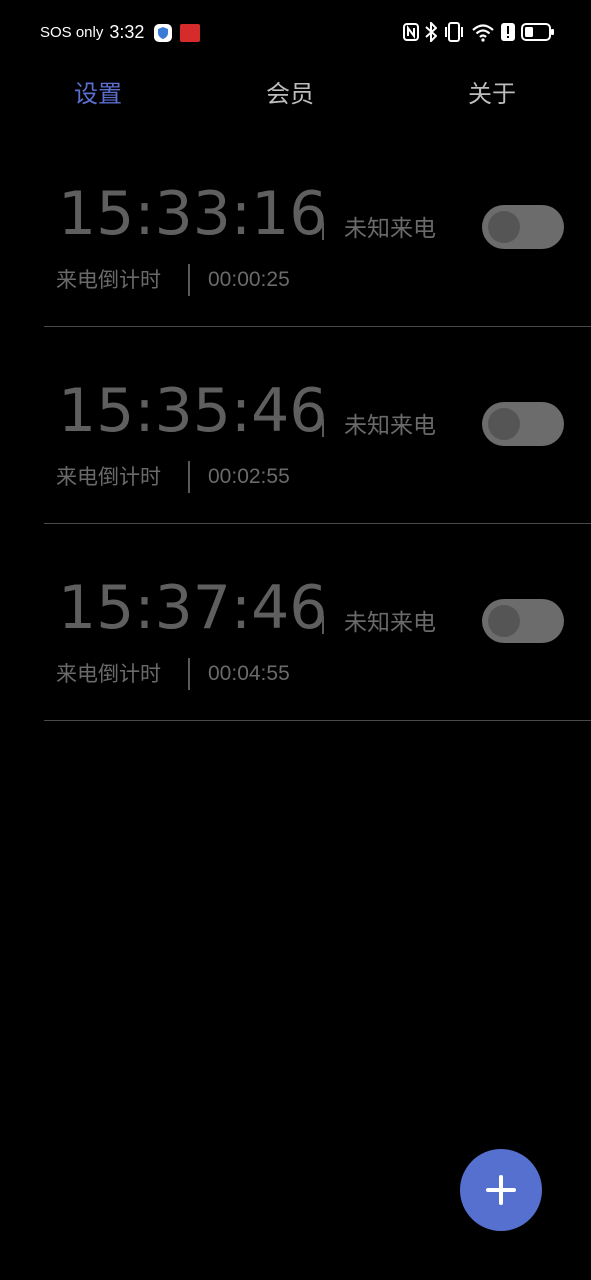 This screenshot has height=1280, width=591. What do you see at coordinates (537, 32) in the screenshot?
I see `battery-icon` at bounding box center [537, 32].